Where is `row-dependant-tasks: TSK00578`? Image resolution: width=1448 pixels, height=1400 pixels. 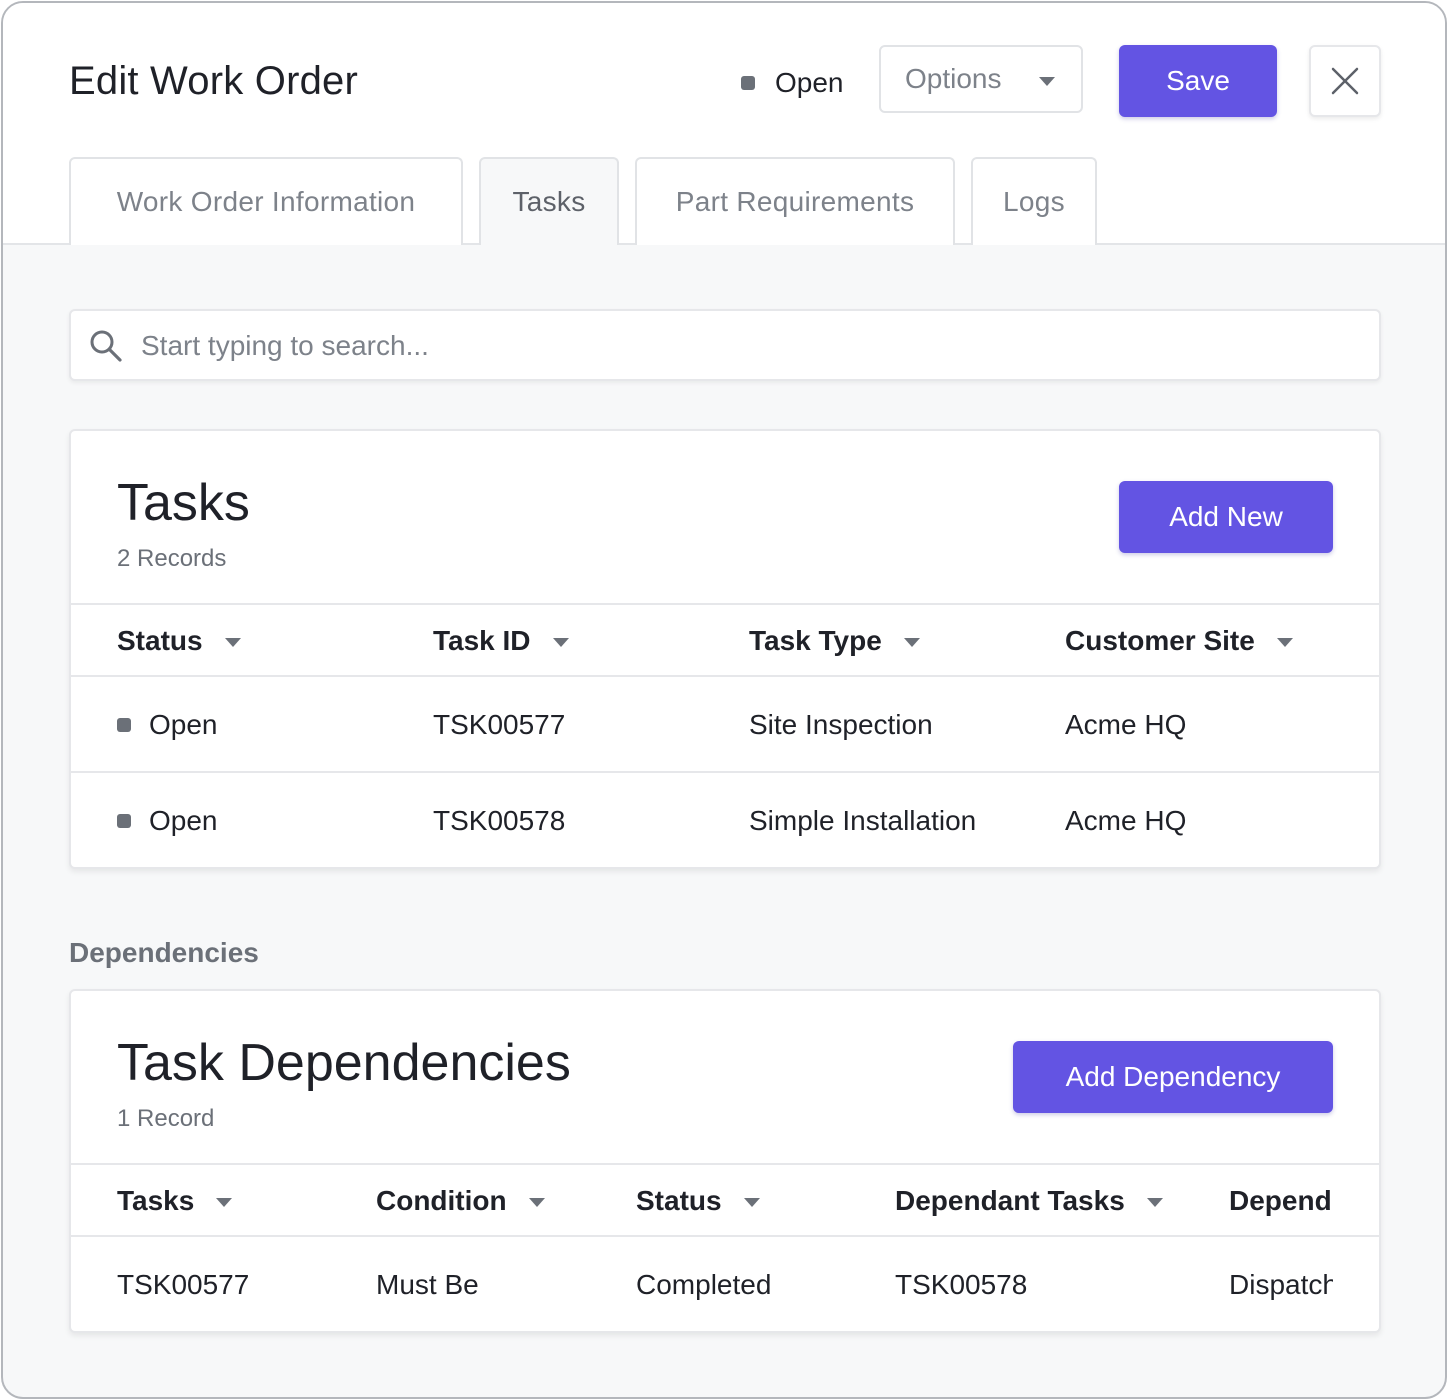
row-dependant-tasks: TSK00578 is located at coordinates (961, 1285).